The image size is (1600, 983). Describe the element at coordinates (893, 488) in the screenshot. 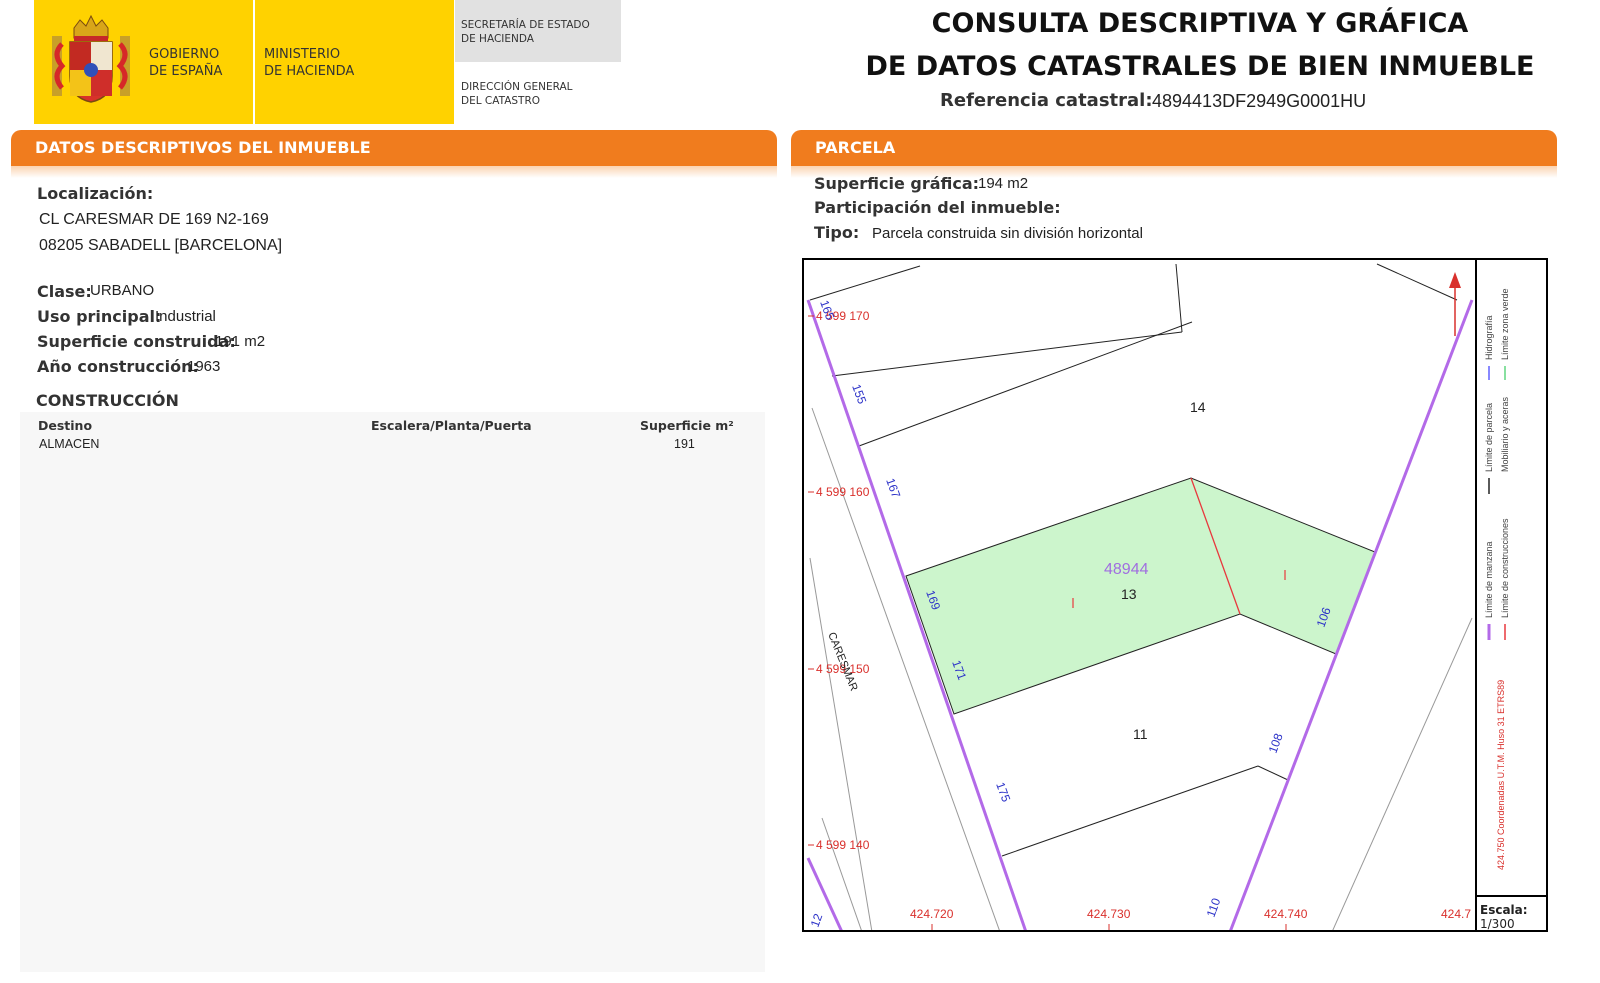

I see `street-number-167: 167` at that location.